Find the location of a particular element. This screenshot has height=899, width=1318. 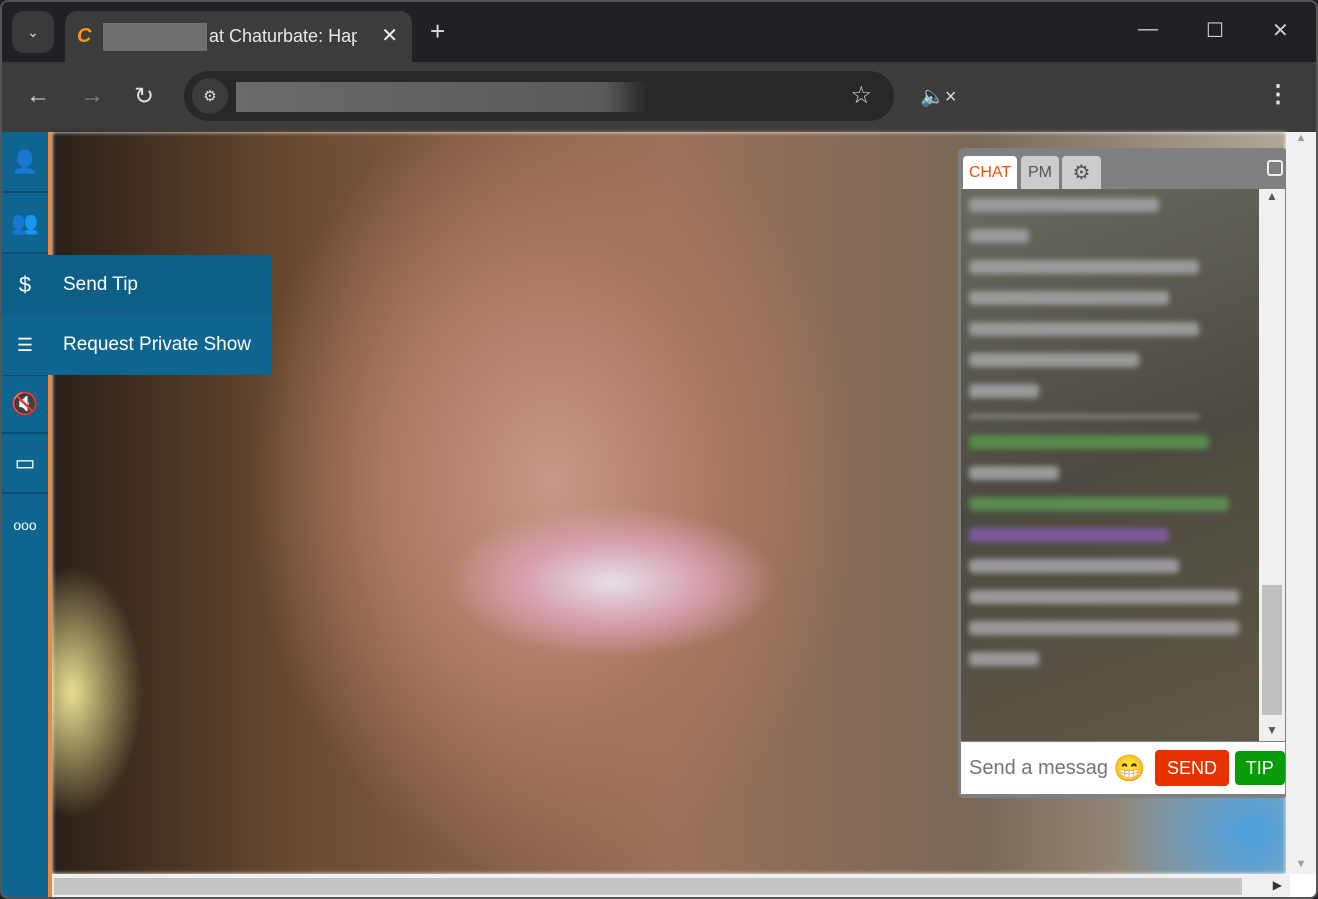

bookmark-star-icon: ☆ is located at coordinates (861, 95).